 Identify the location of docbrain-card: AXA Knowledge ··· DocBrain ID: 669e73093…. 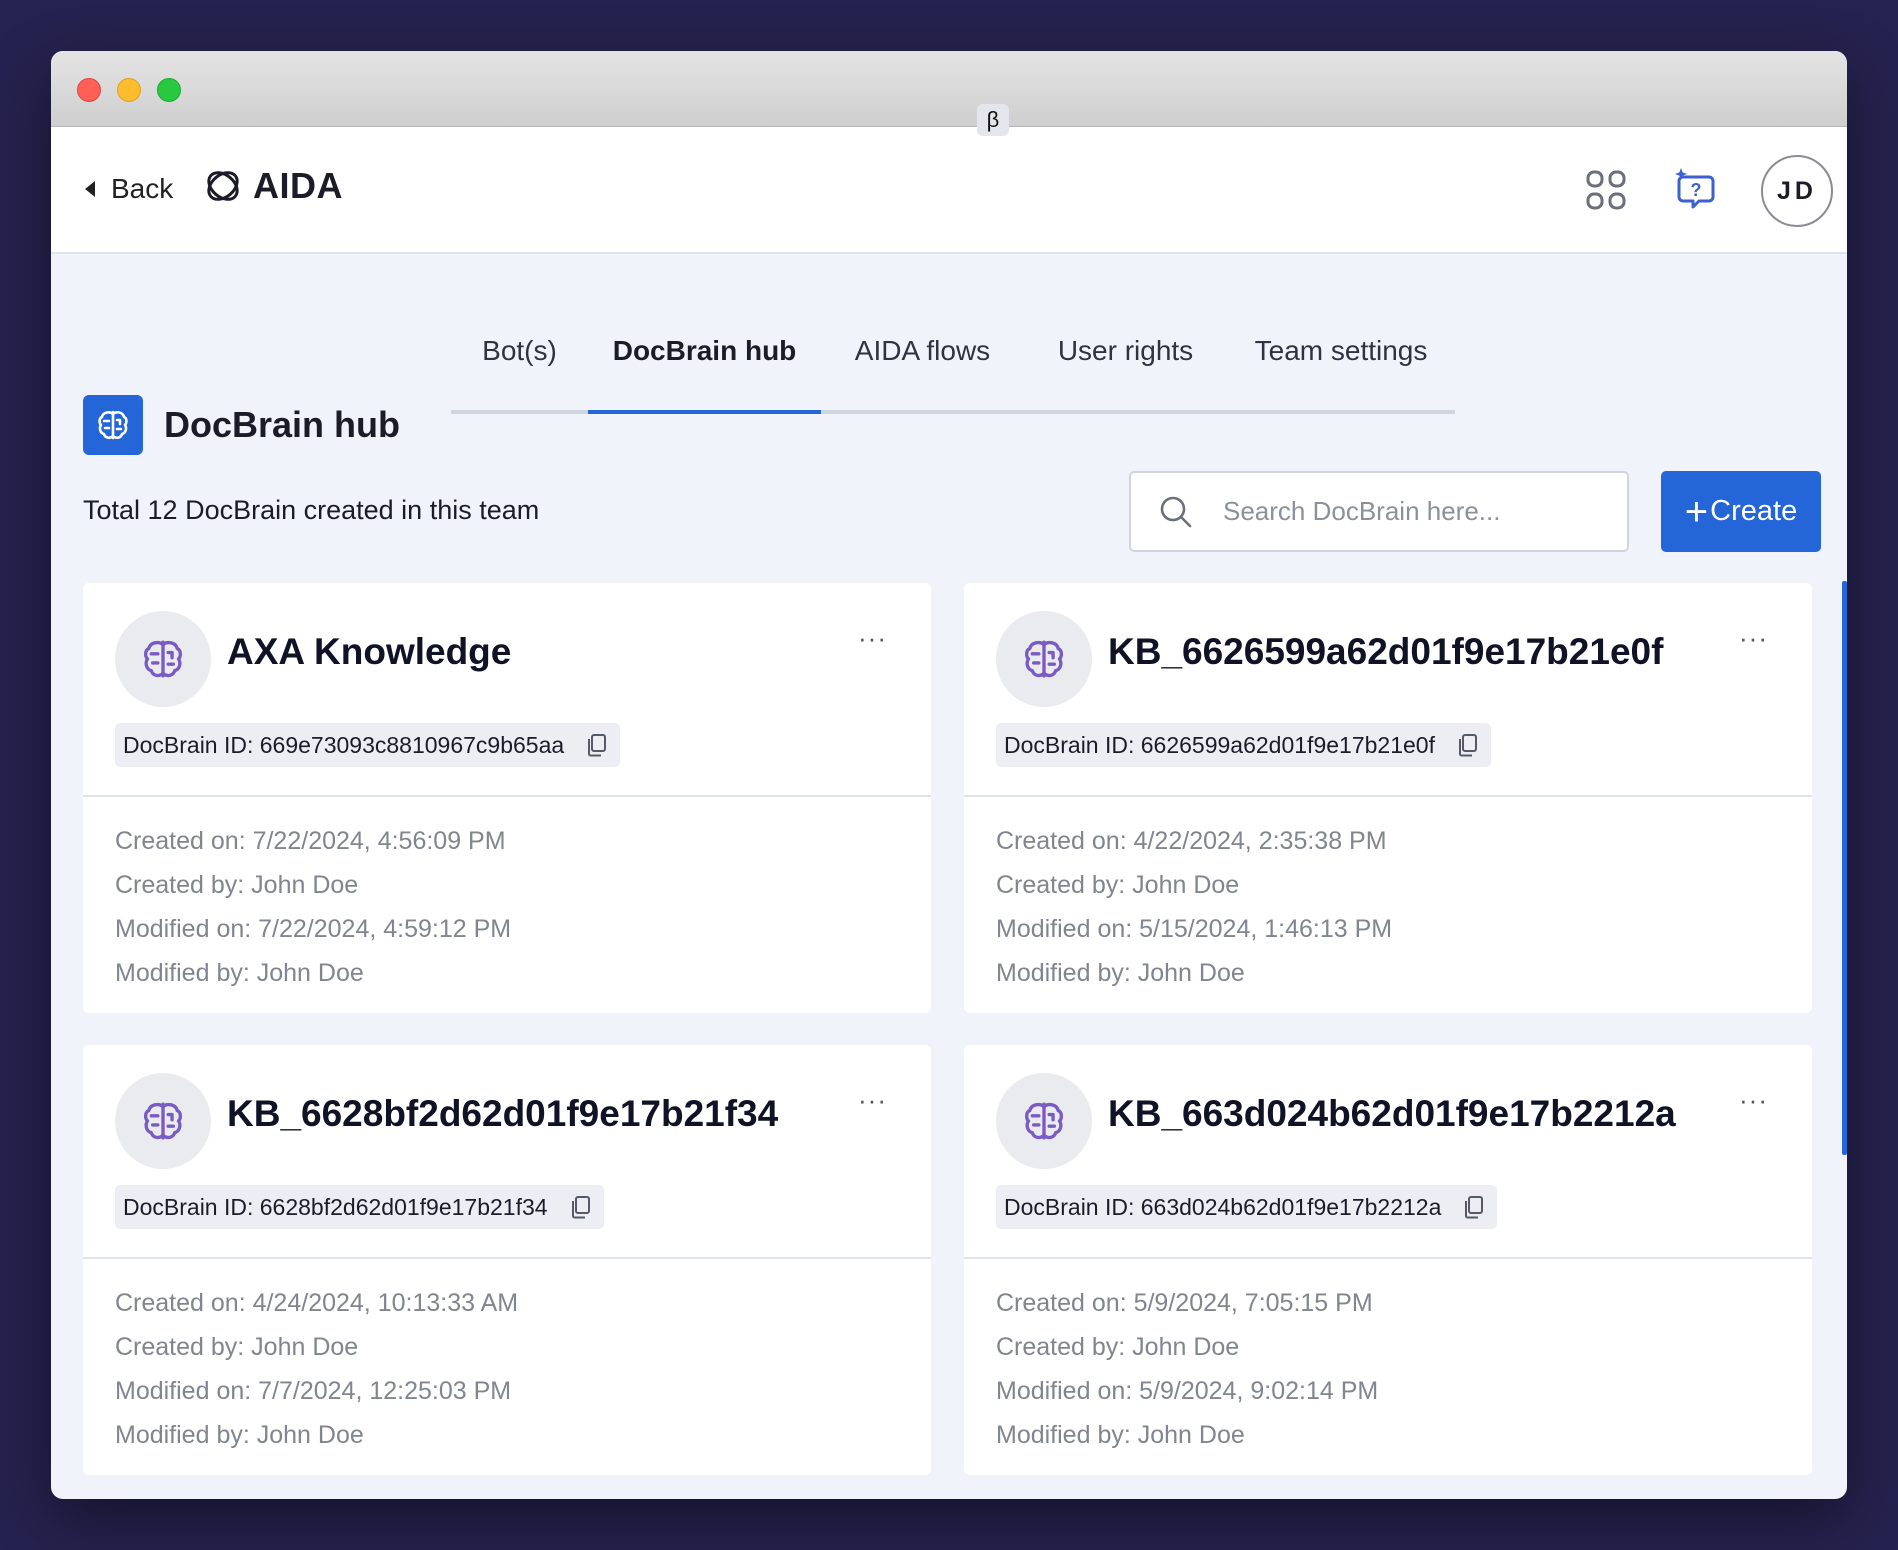
(507, 798).